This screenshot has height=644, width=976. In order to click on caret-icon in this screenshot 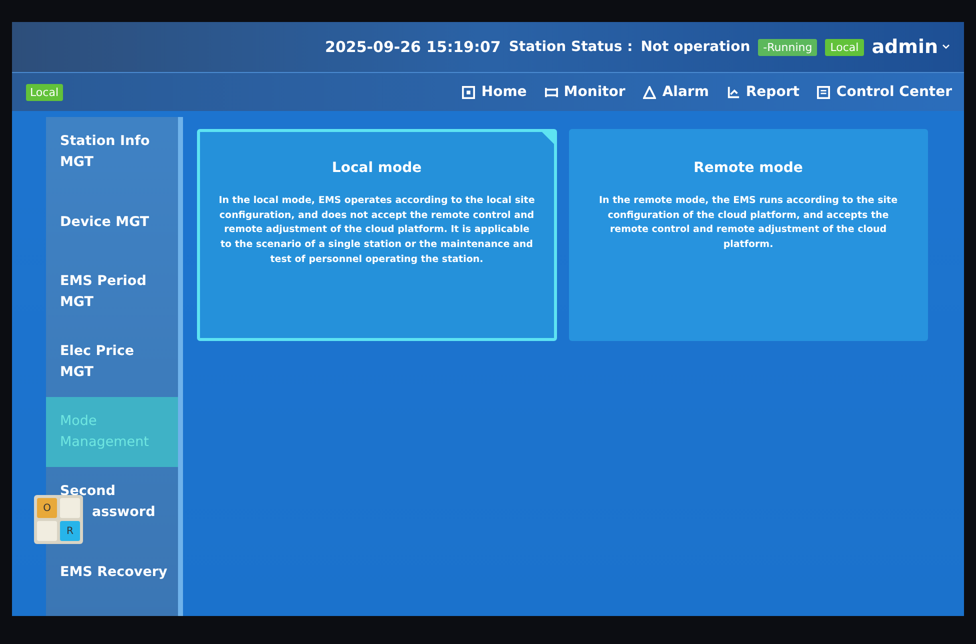, I will do `click(946, 47)`.